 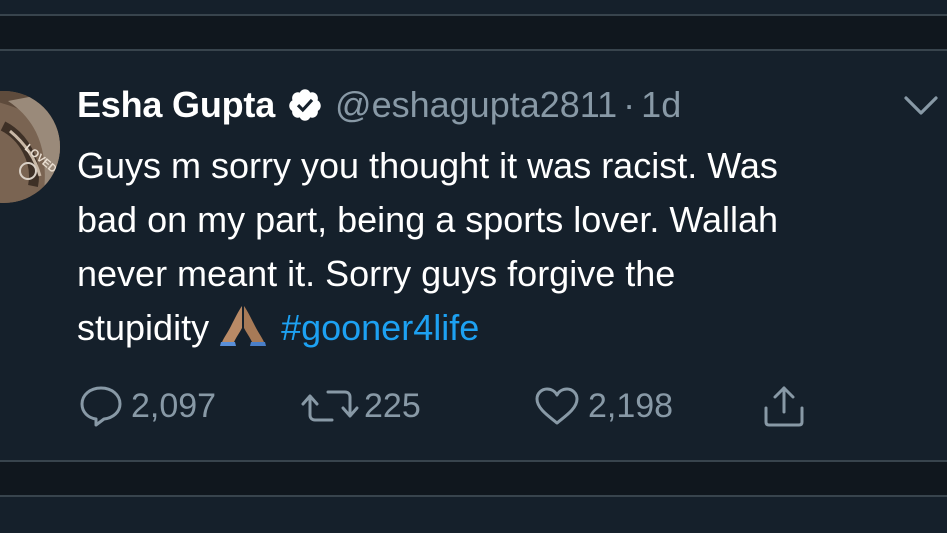 What do you see at coordinates (473, 478) in the screenshot?
I see `timeline-gap-bottom` at bounding box center [473, 478].